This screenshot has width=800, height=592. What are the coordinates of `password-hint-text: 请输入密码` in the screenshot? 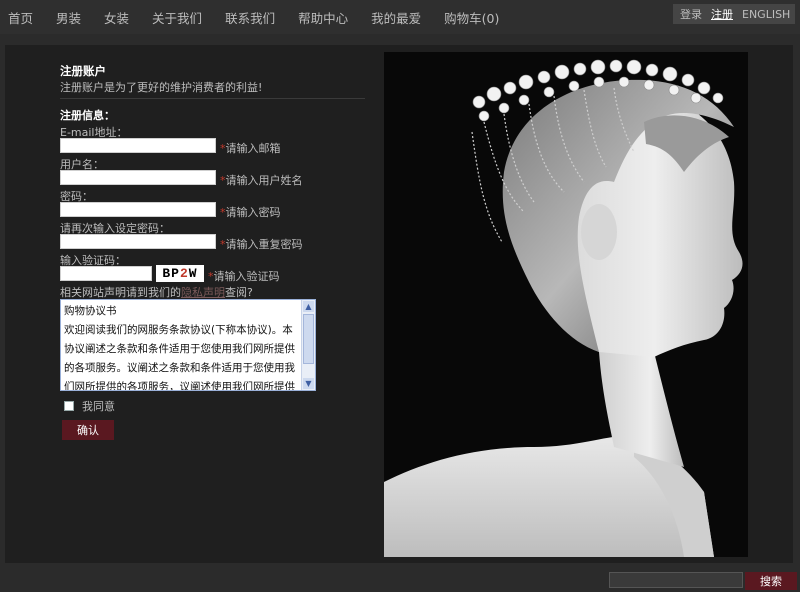 It's located at (253, 212).